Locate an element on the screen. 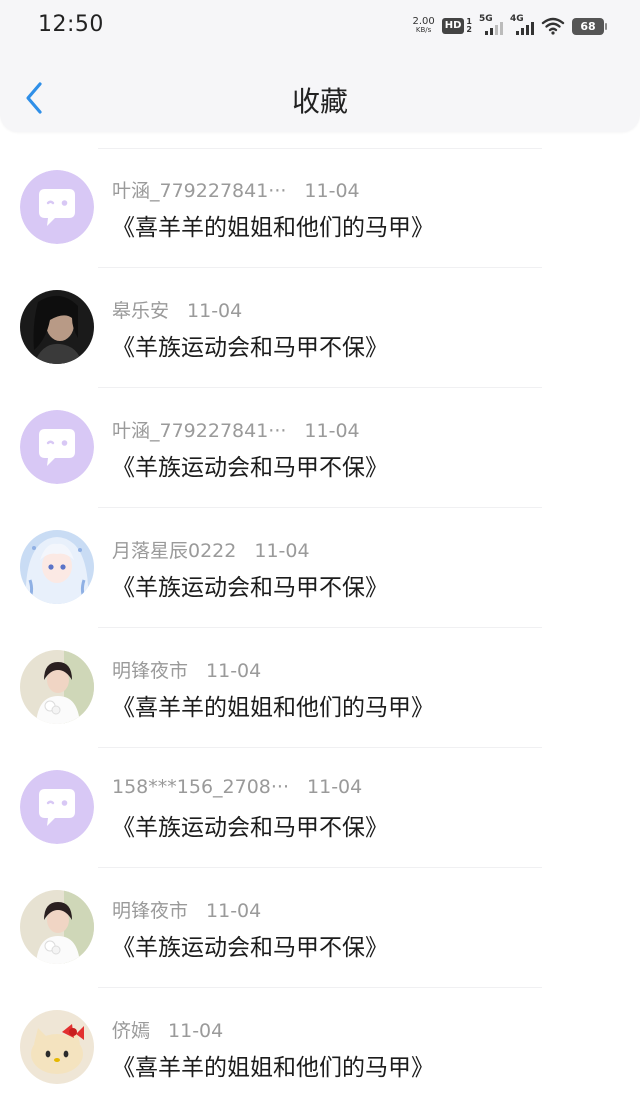 The height and width of the screenshot is (1093, 640). item-username: 皋乐安 is located at coordinates (140, 311).